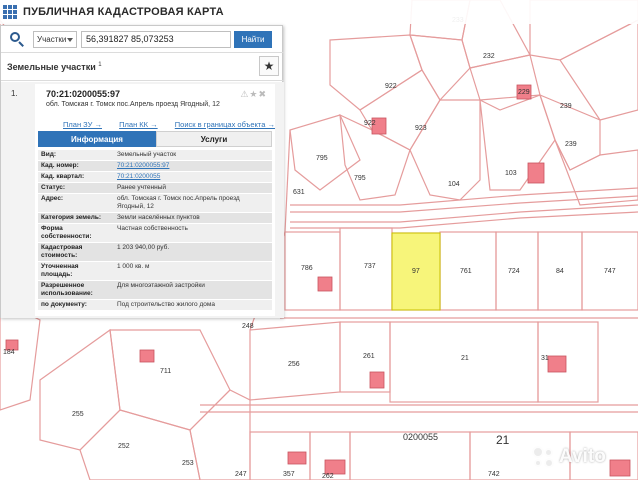  What do you see at coordinates (76, 218) in the screenshot?
I see `field-label: Категория земель:` at bounding box center [76, 218].